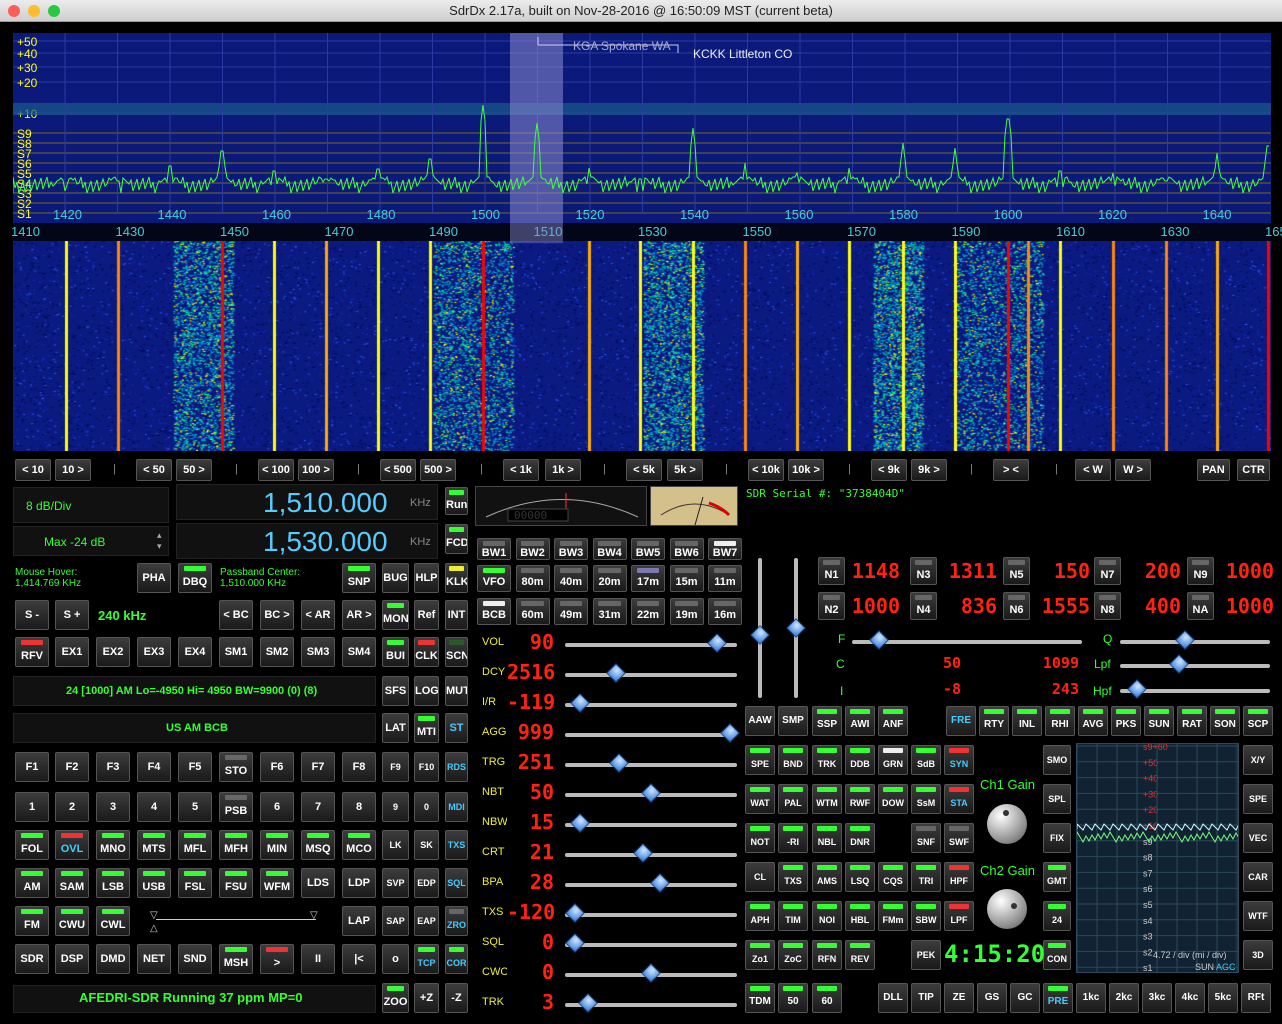  What do you see at coordinates (113, 807) in the screenshot?
I see `3-button: 3` at bounding box center [113, 807].